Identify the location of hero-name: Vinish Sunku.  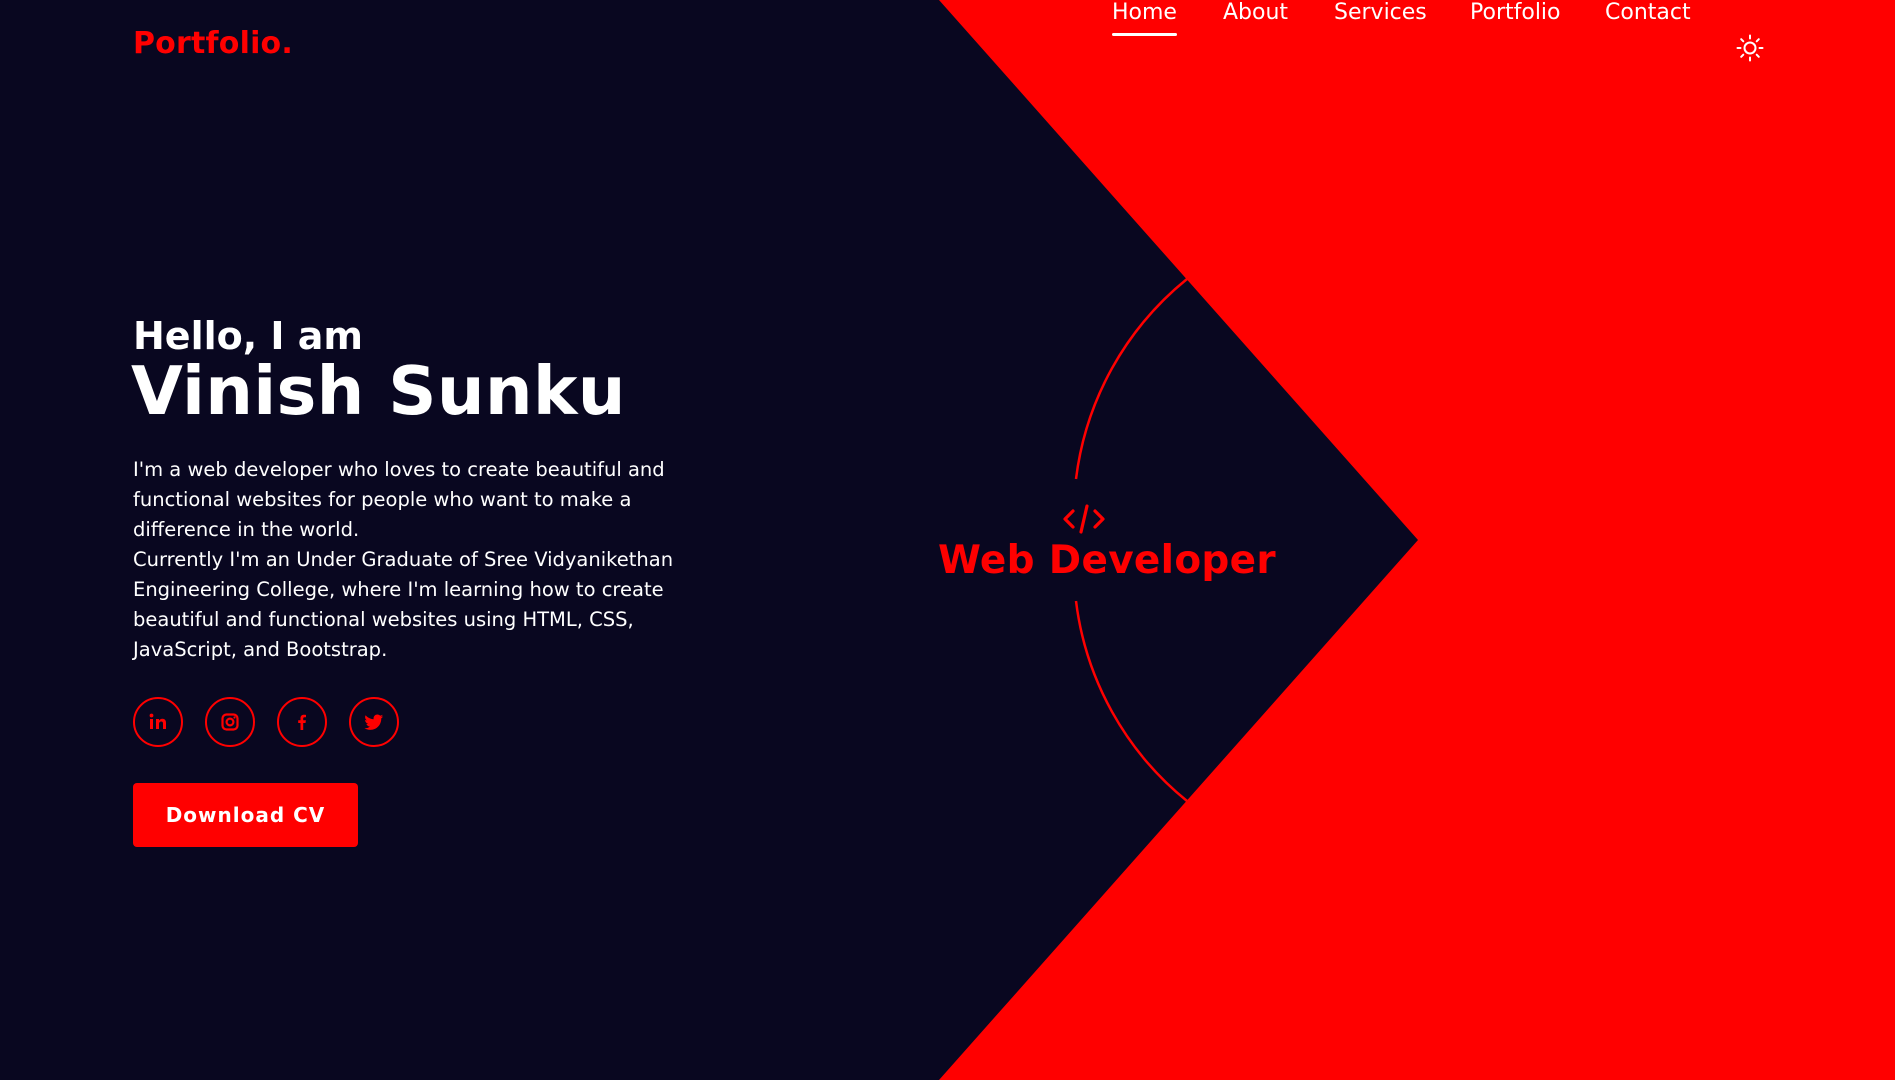
(378, 391).